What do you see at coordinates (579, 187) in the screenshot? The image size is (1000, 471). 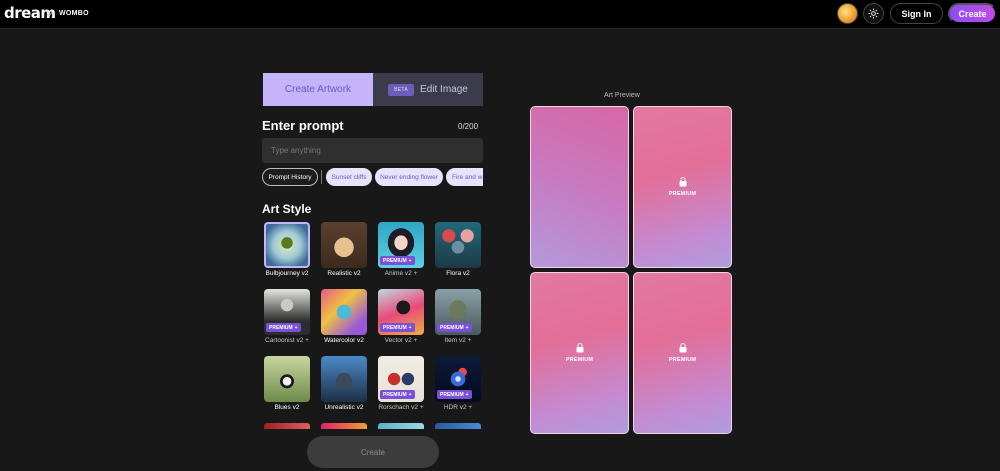 I see `preview-card` at bounding box center [579, 187].